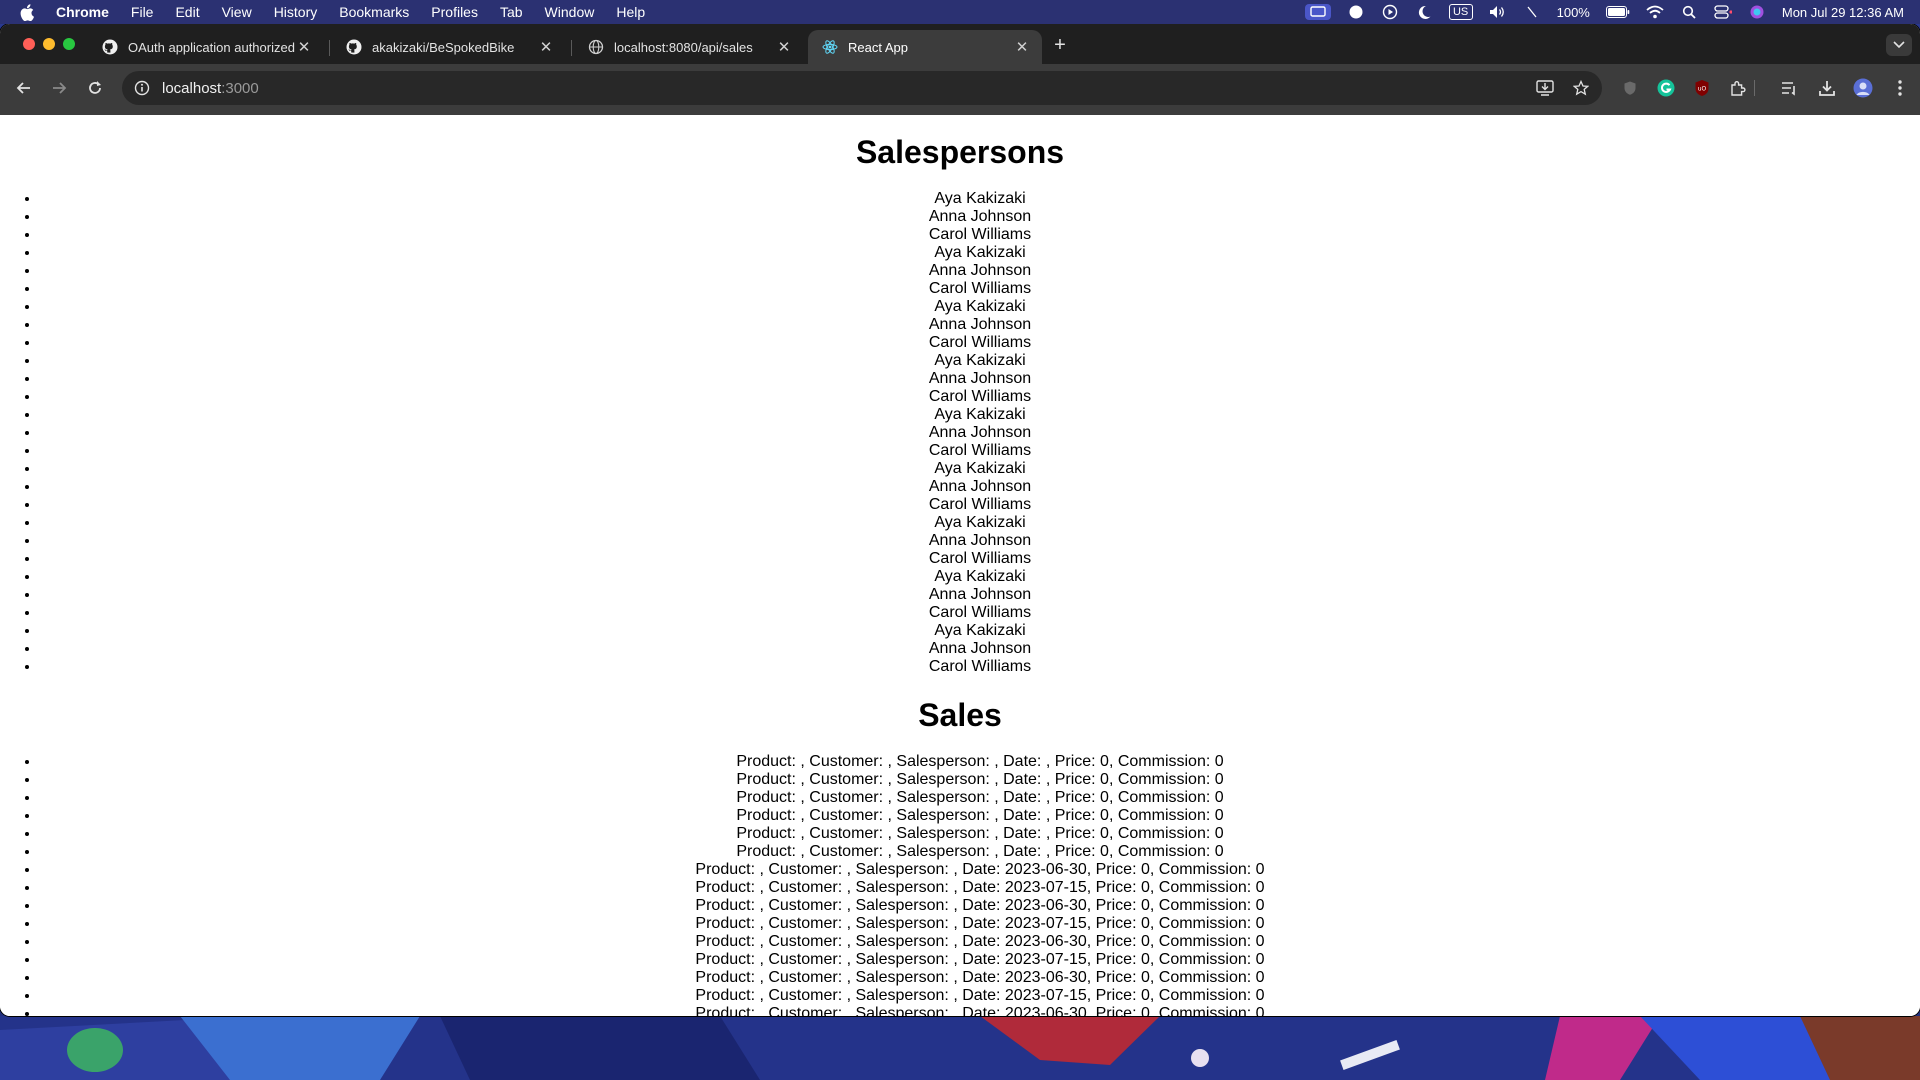 The image size is (1920, 1080). What do you see at coordinates (1317, 12) in the screenshot?
I see `screen-mirroring-icon` at bounding box center [1317, 12].